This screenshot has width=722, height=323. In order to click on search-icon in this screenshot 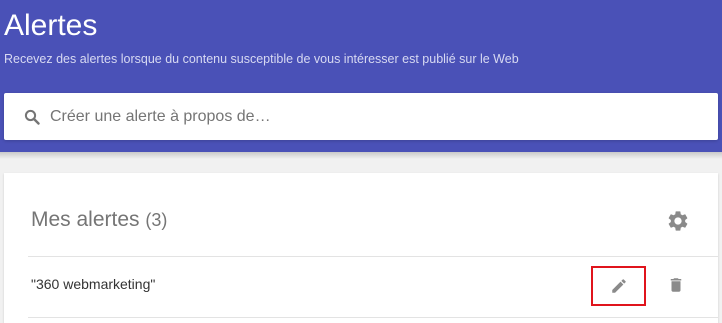, I will do `click(32, 117)`.